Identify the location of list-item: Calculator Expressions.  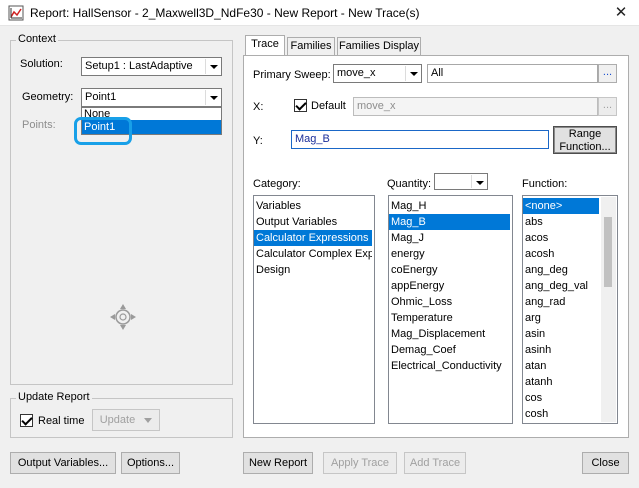
(313, 238).